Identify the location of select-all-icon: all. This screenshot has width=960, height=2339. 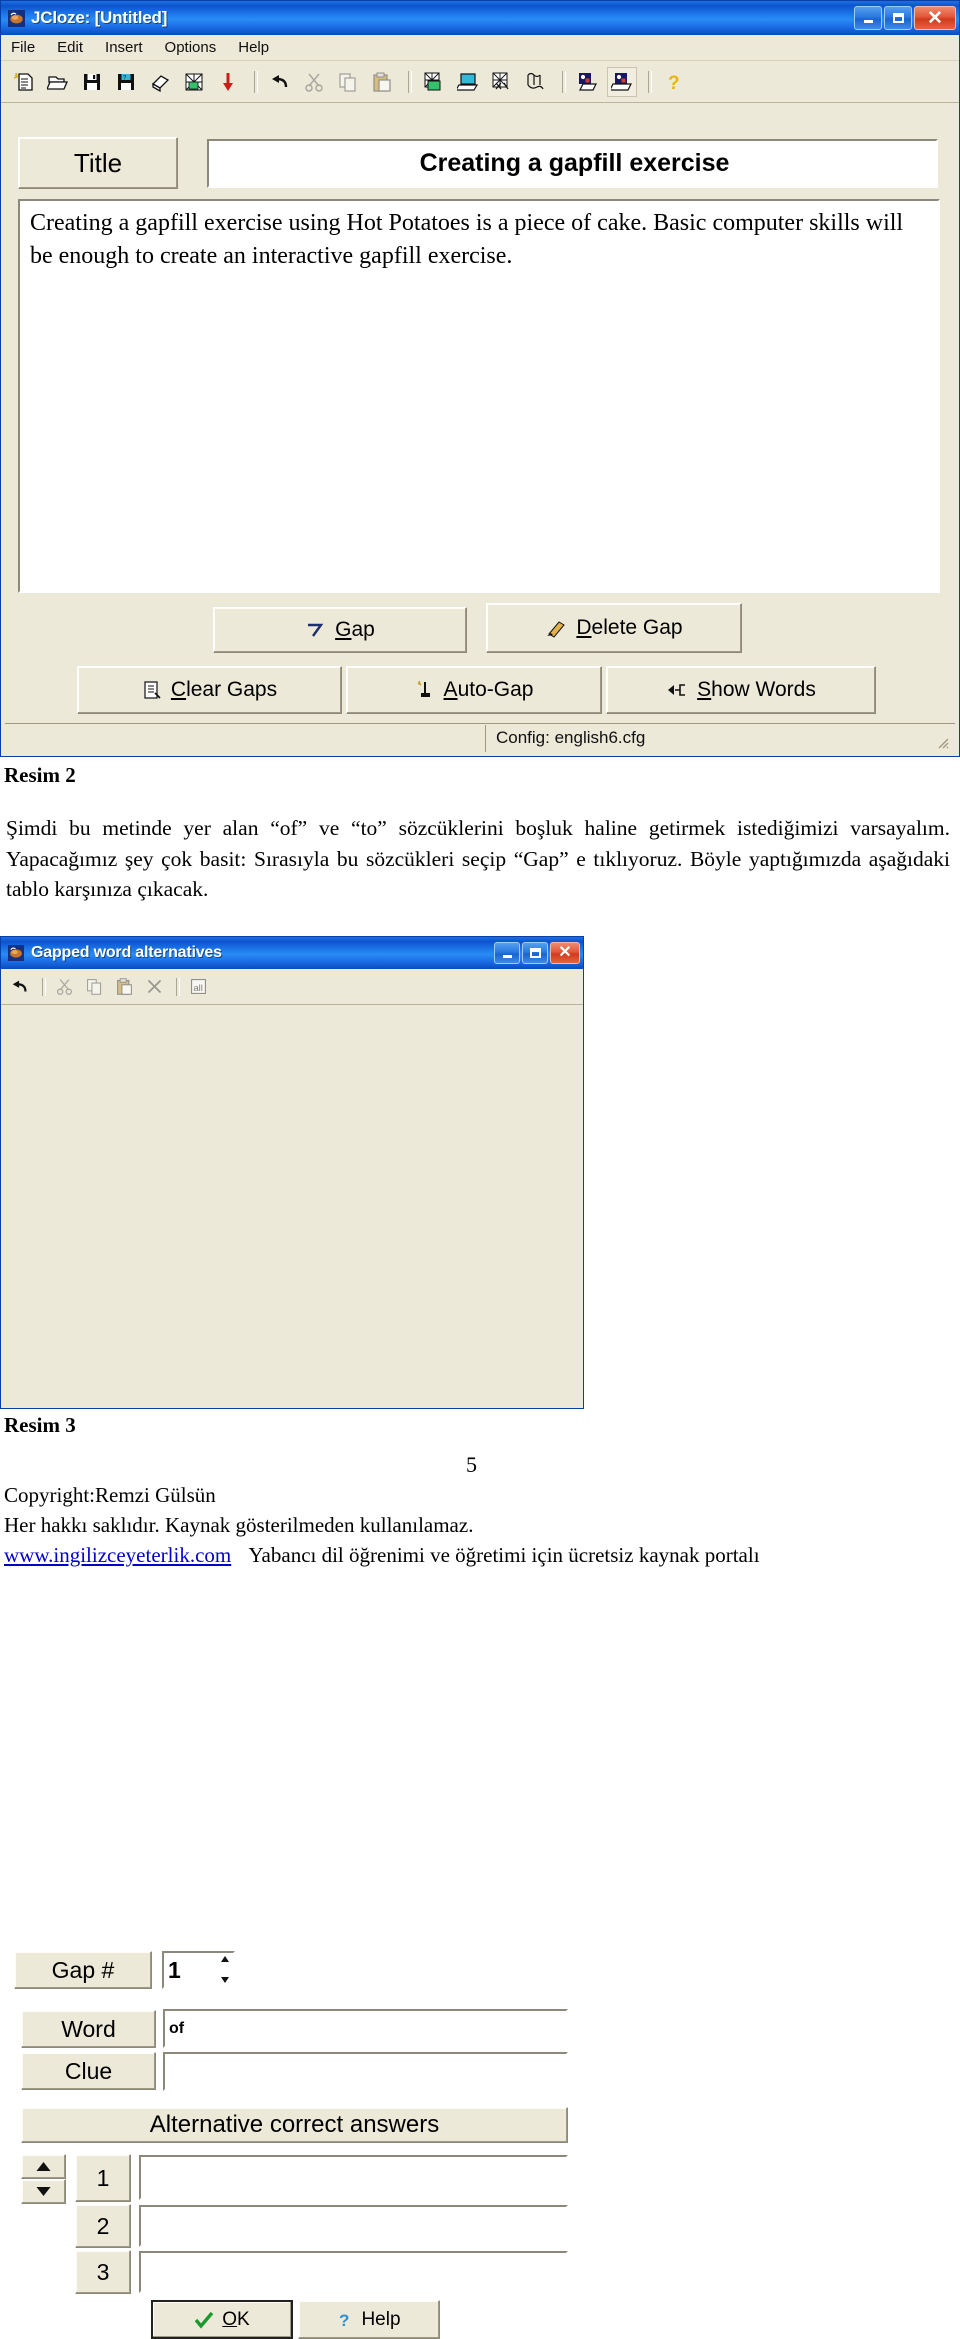
(198, 987).